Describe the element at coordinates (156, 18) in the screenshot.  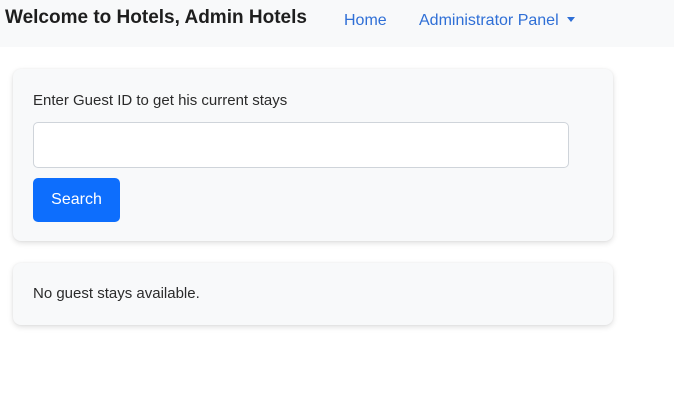
I see `navbar-brand: Welcome to Hotels, Admin Hotels` at that location.